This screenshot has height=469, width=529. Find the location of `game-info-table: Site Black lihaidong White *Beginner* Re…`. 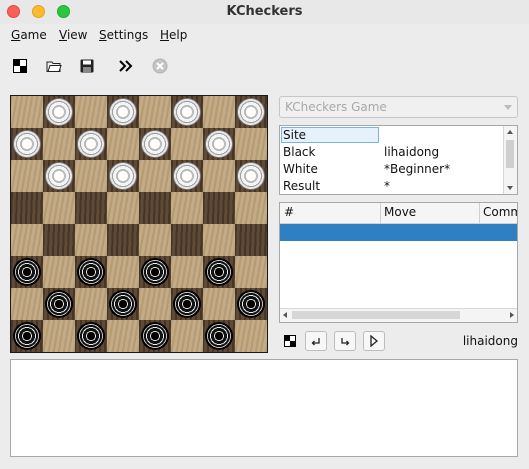

game-info-table: Site Black lihaidong White *Beginner* Re… is located at coordinates (398, 160).